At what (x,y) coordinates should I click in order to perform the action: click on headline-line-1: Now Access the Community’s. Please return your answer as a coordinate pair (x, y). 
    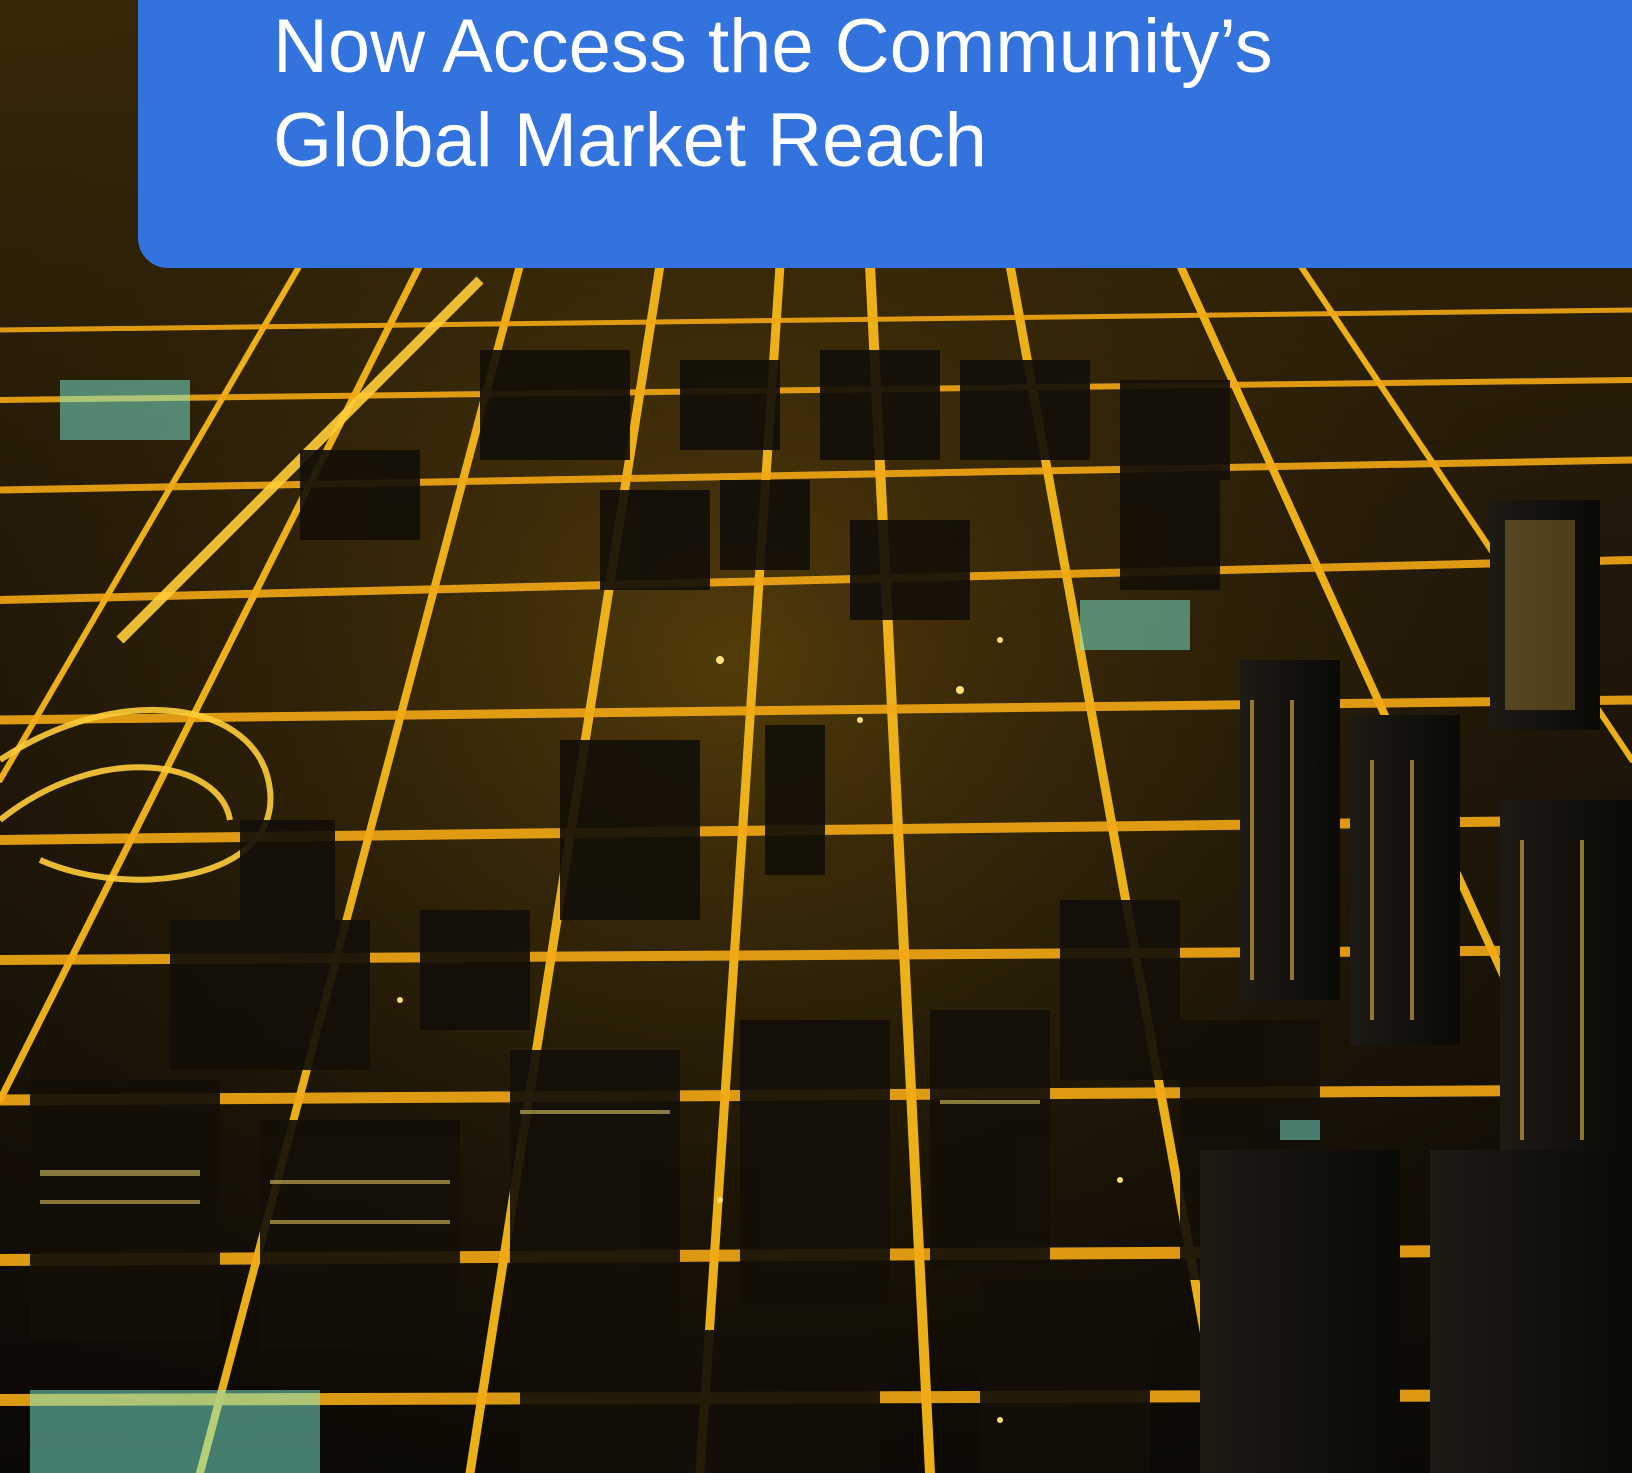
    Looking at the image, I should click on (773, 46).